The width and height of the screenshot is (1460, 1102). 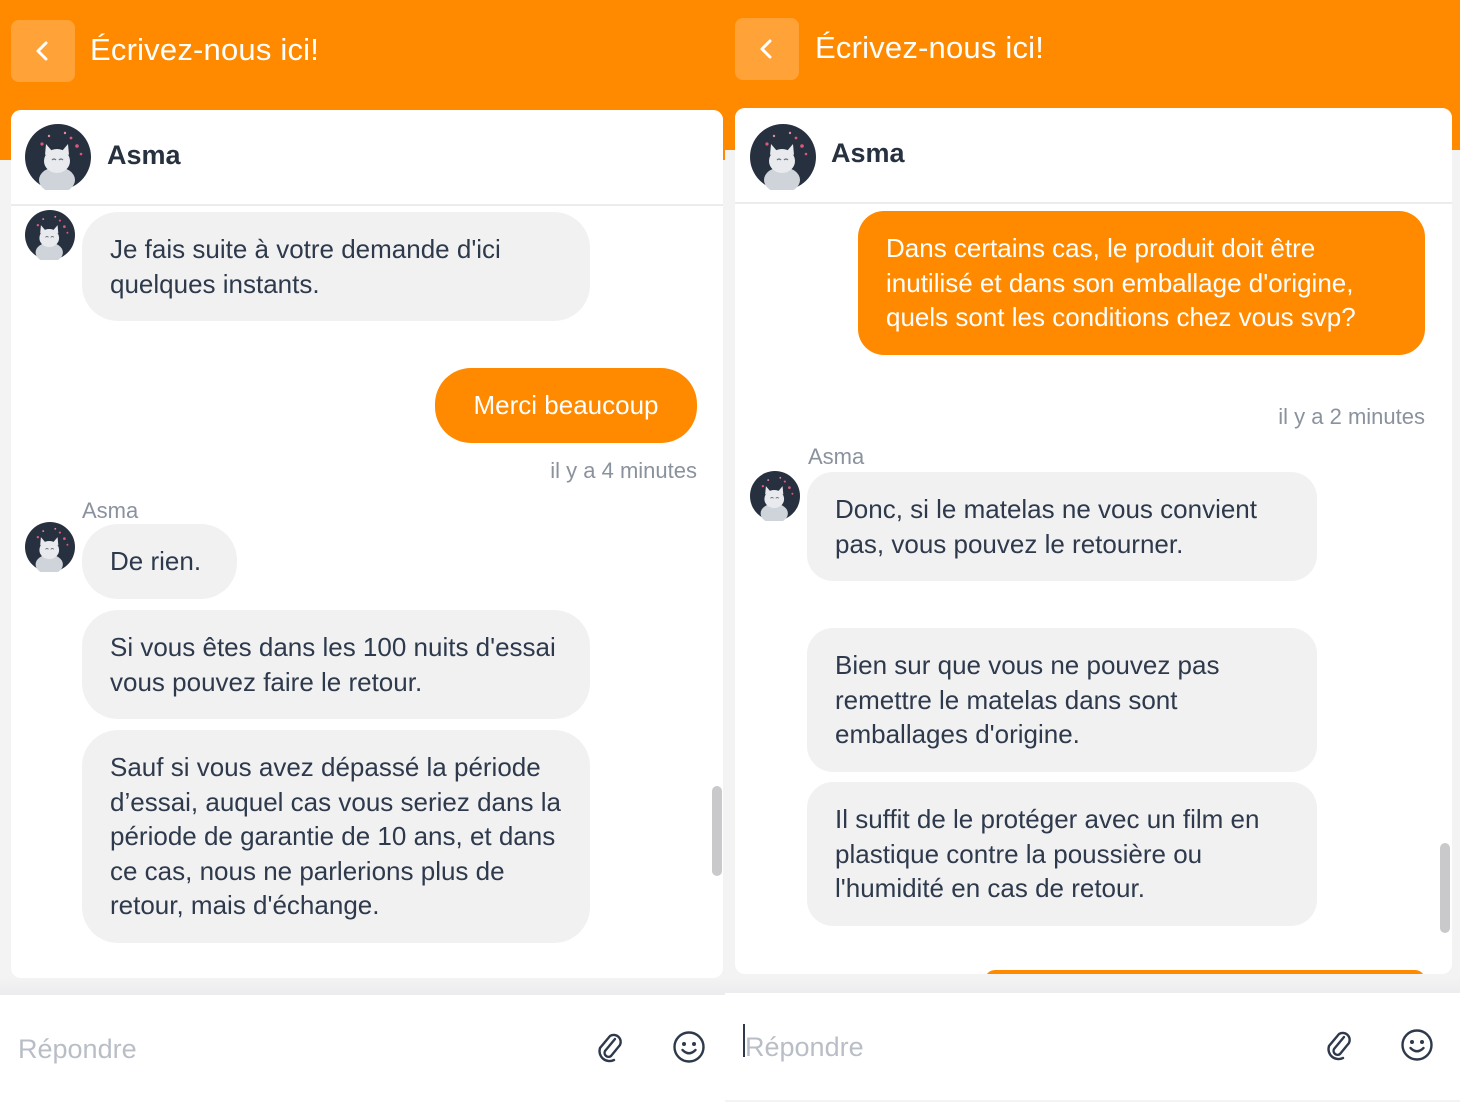 I want to click on message-bubble-agent: De rien., so click(x=159, y=561).